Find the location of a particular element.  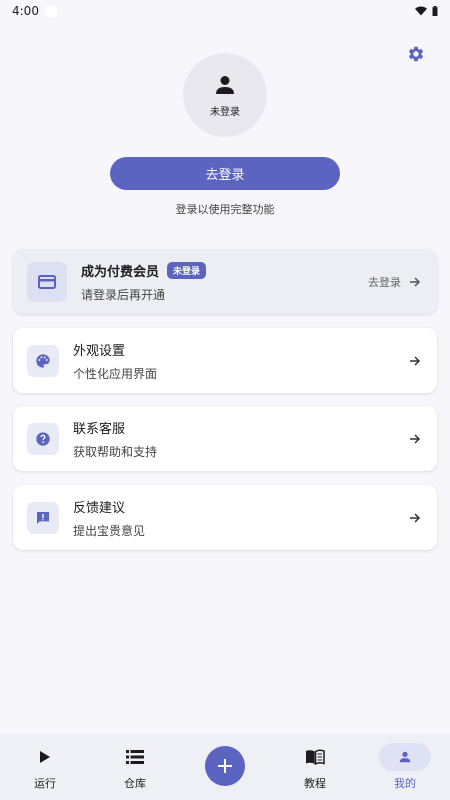

nav-label: 教程 is located at coordinates (315, 783).